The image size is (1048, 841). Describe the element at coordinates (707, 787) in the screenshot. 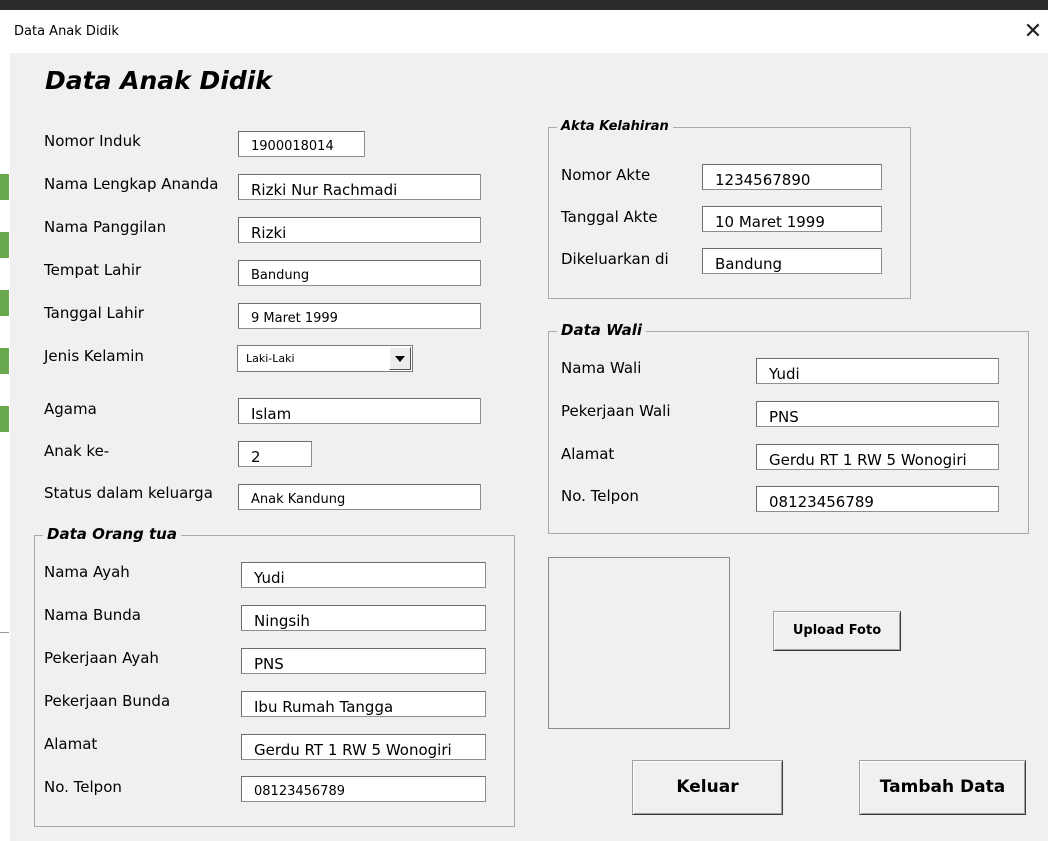

I see `keluar-button: Keluar` at that location.